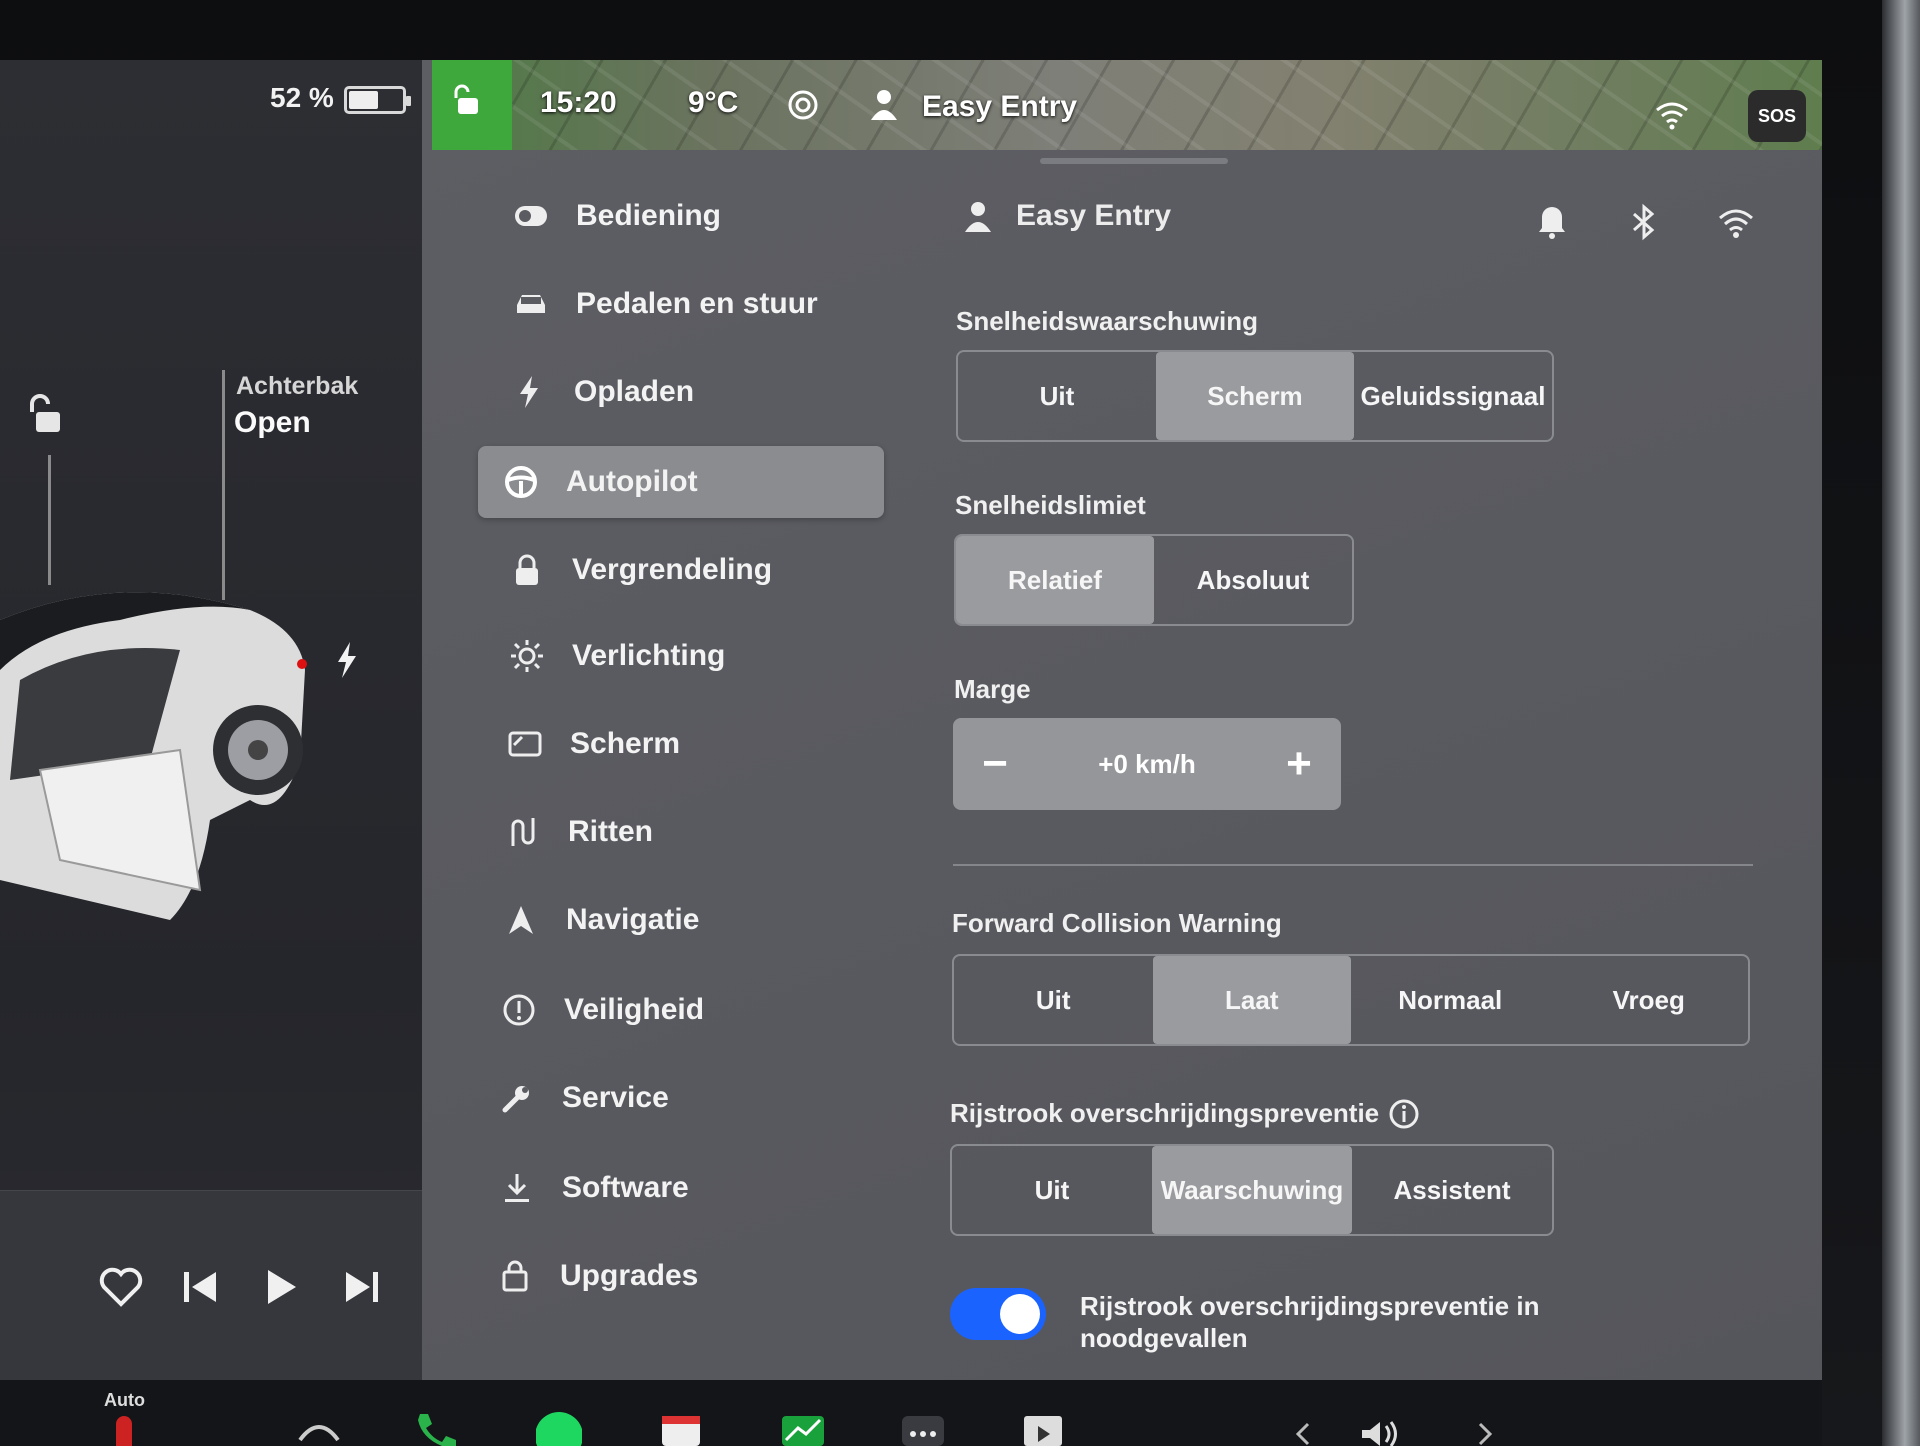 This screenshot has height=1446, width=1920. I want to click on menu-item-label: Service, so click(615, 1097).